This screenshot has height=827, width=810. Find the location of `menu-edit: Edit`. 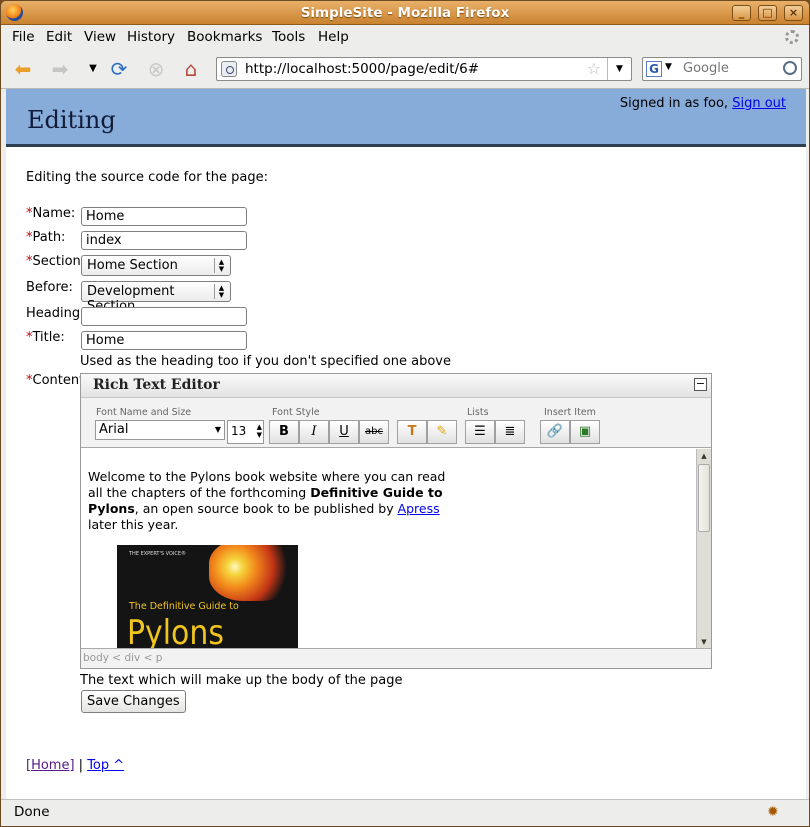

menu-edit: Edit is located at coordinates (59, 37).